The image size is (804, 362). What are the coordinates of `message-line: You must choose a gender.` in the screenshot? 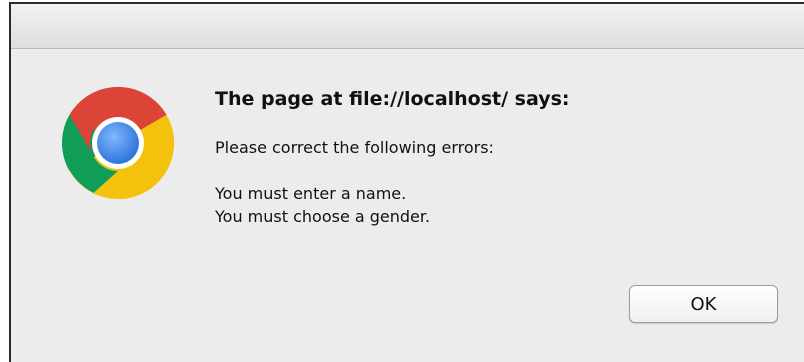 It's located at (323, 216).